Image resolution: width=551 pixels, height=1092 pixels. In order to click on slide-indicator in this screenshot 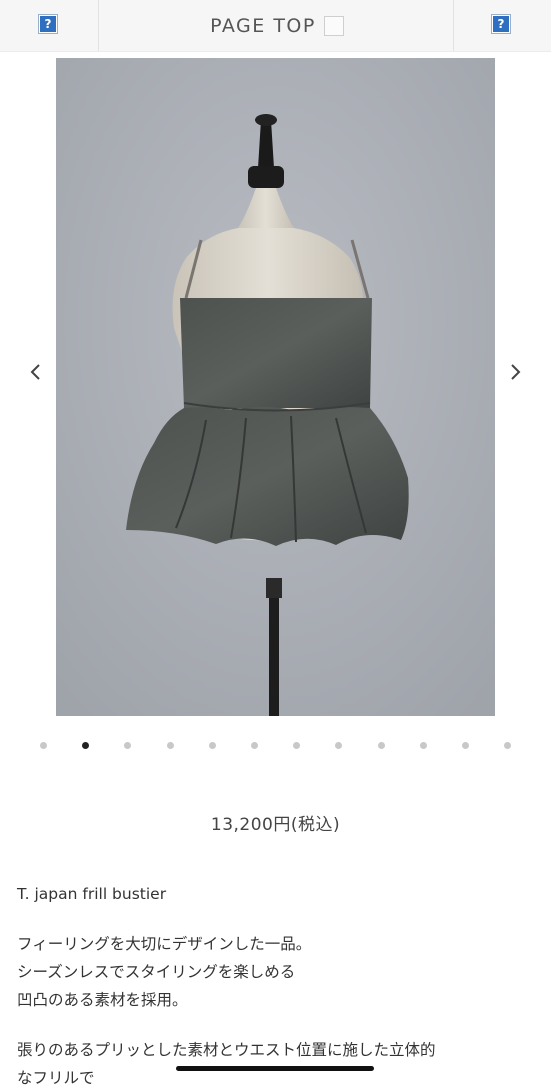, I will do `click(275, 746)`.